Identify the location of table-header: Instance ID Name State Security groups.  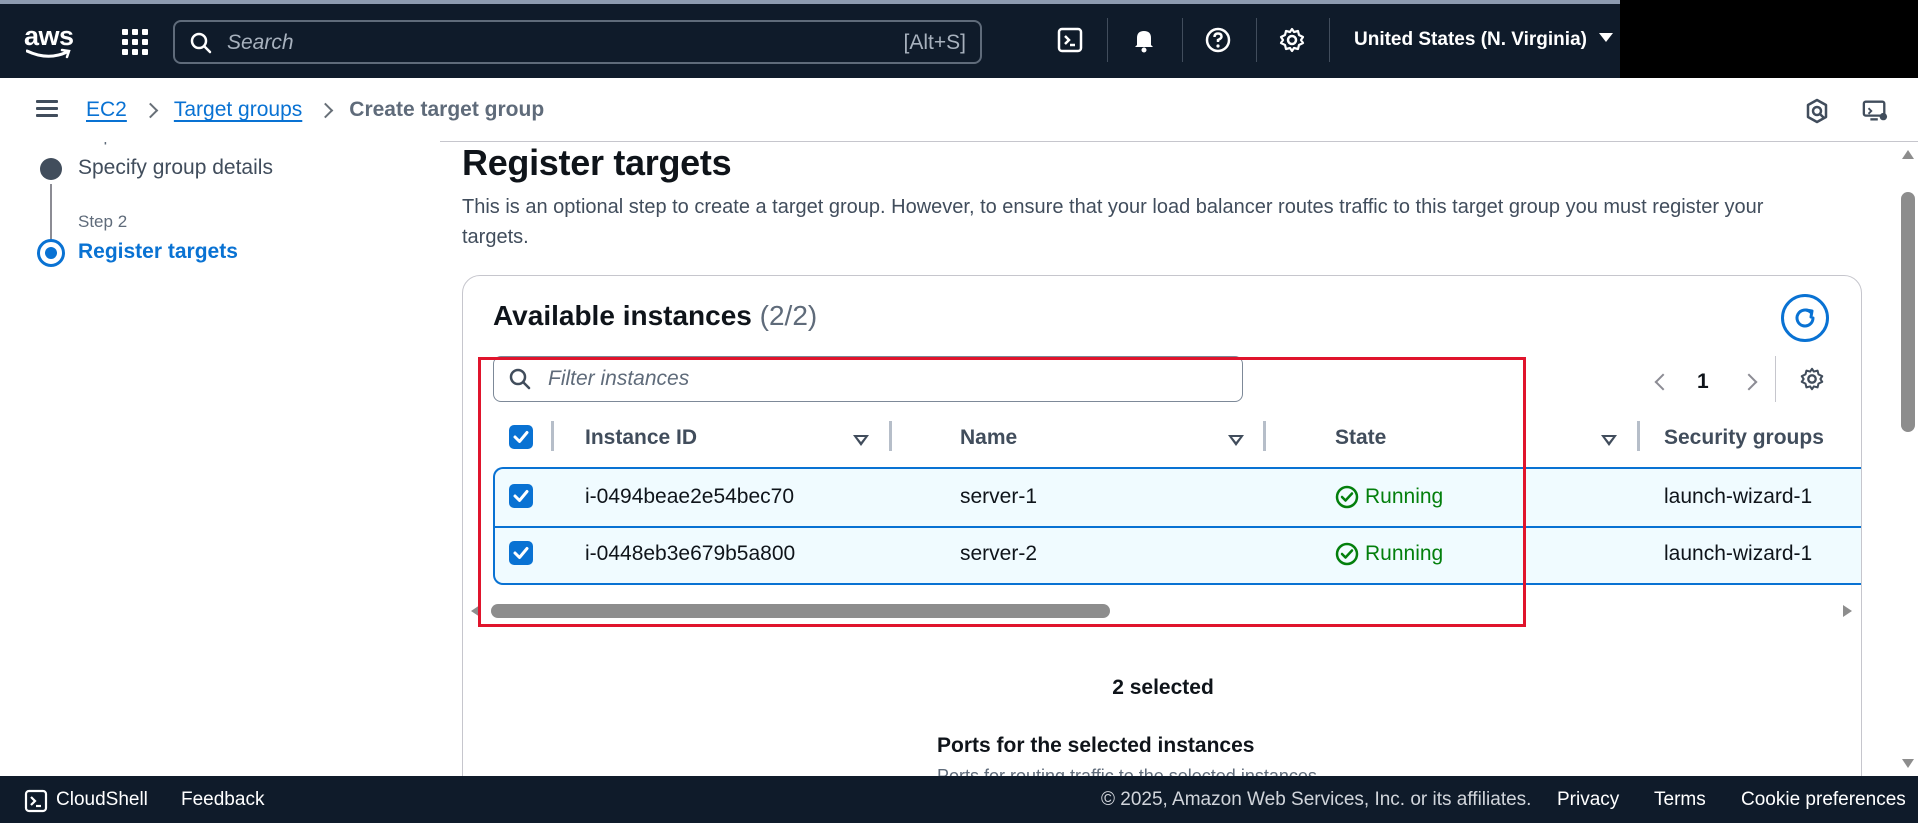
(1177, 439).